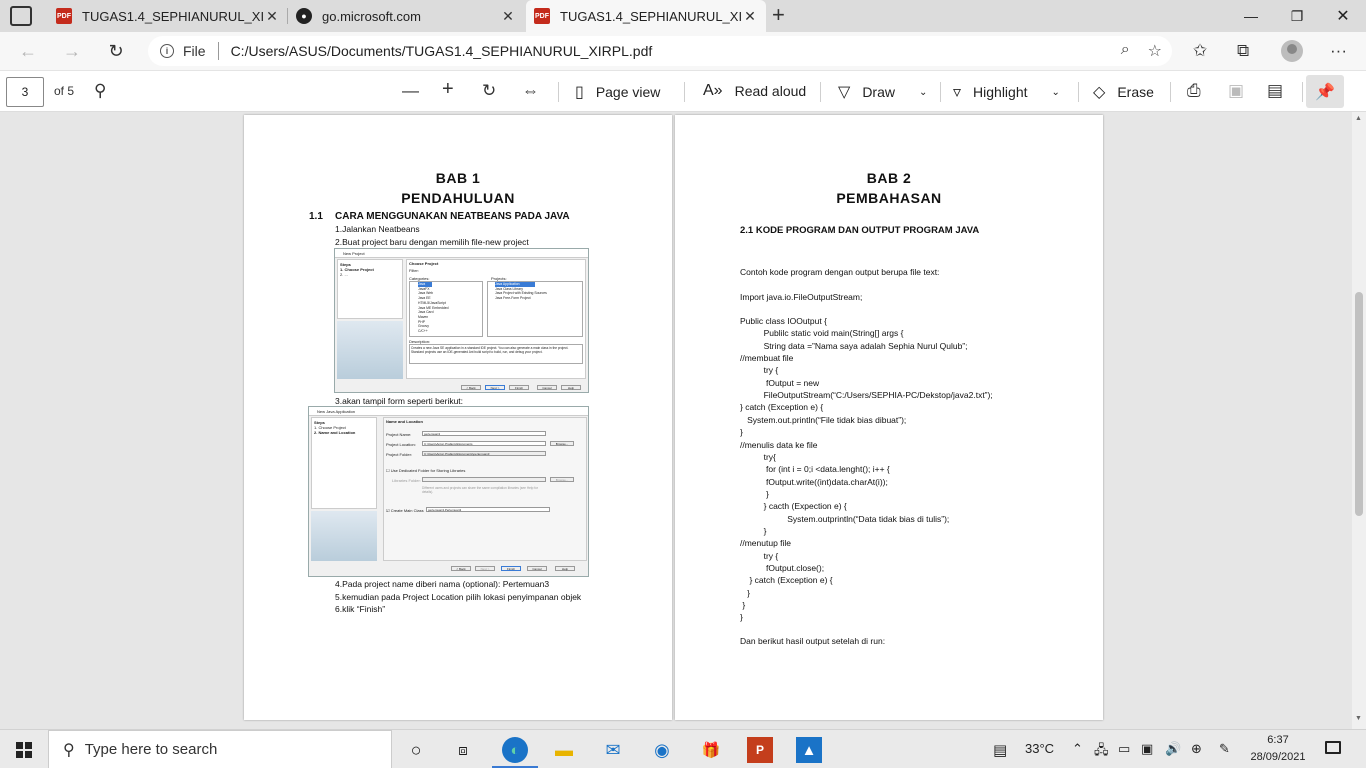 The image size is (1366, 768). Describe the element at coordinates (1292, 51) in the screenshot. I see `avatar` at that location.